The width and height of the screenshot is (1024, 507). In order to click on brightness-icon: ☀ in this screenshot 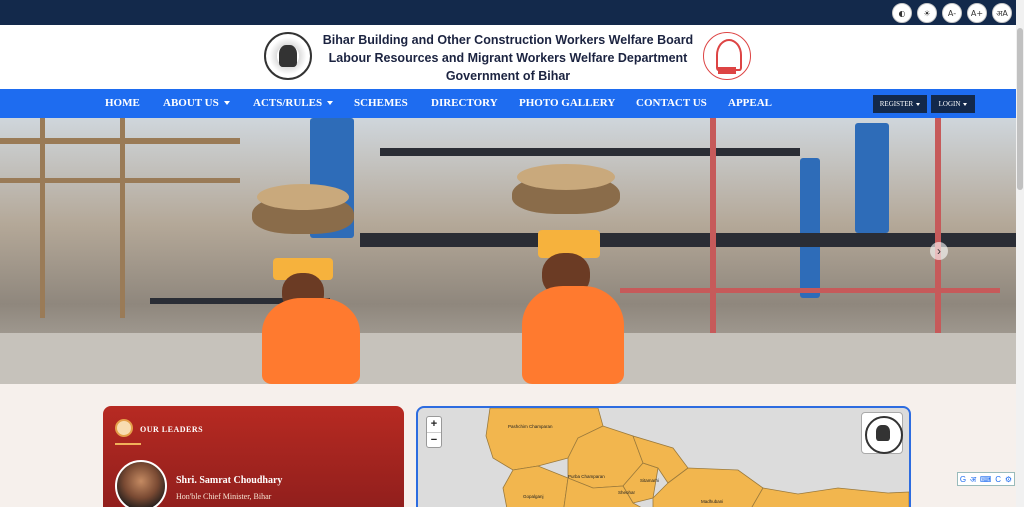, I will do `click(927, 13)`.